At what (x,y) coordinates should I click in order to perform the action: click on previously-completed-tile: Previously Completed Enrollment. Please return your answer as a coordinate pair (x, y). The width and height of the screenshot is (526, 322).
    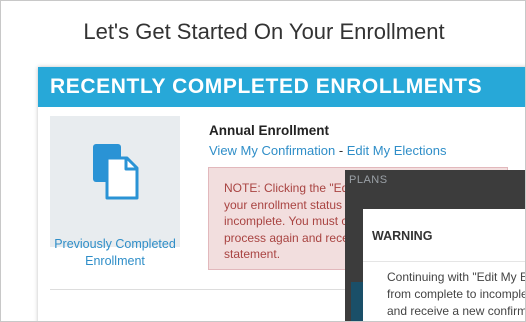
    Looking at the image, I should click on (115, 192).